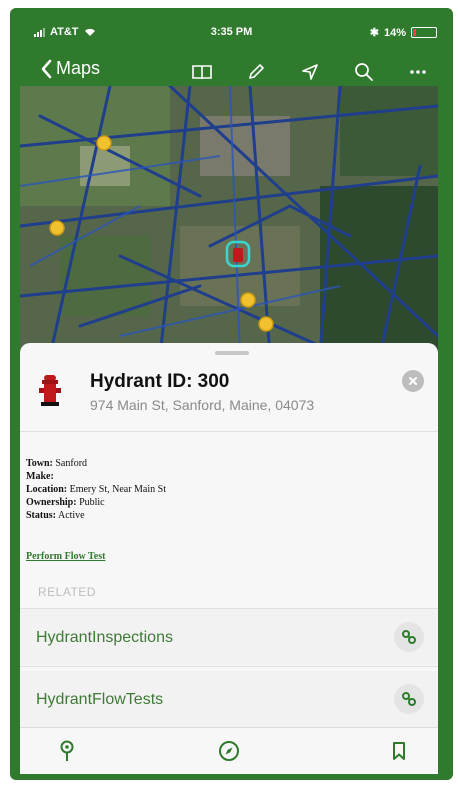 This screenshot has height=787, width=458. I want to click on compass-icon, so click(229, 751).